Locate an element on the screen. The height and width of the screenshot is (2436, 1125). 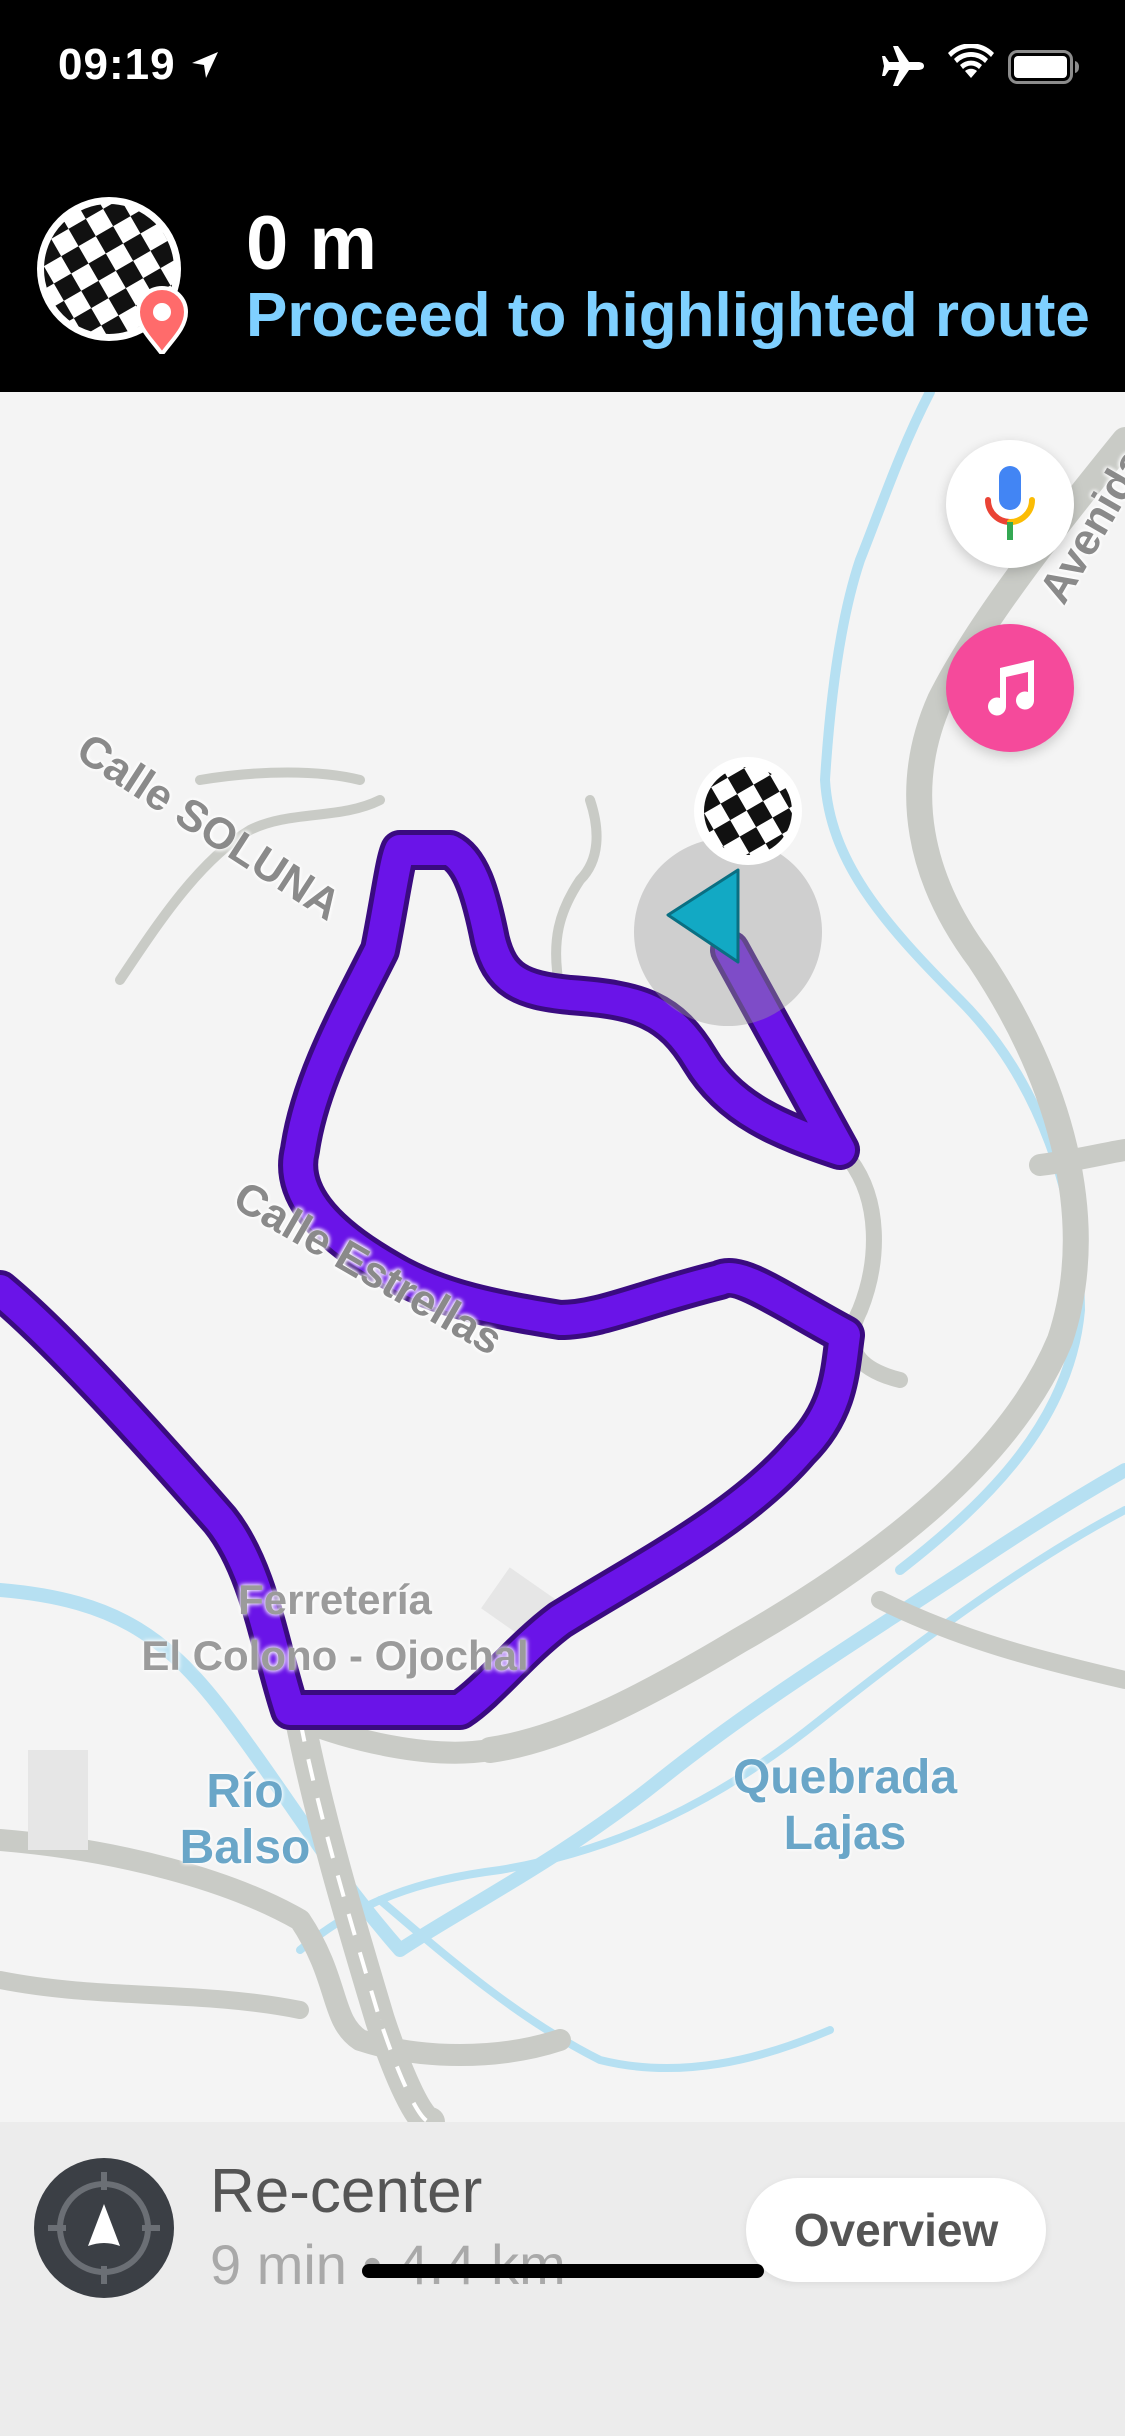
road-branch is located at coordinates (1077, 1157).